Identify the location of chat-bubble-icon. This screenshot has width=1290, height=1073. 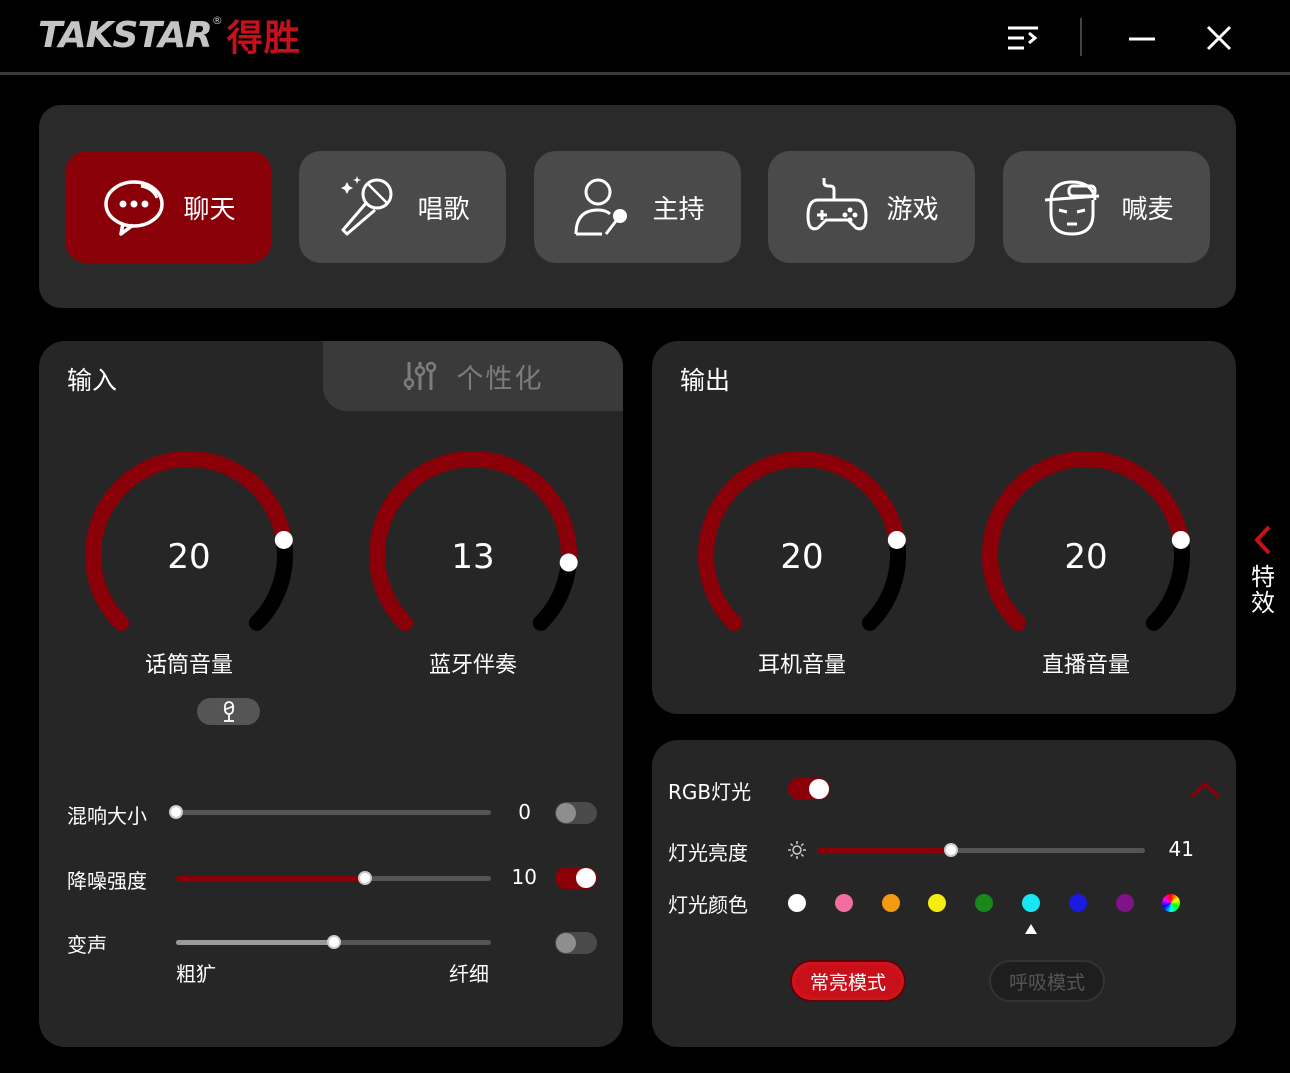
(134, 208).